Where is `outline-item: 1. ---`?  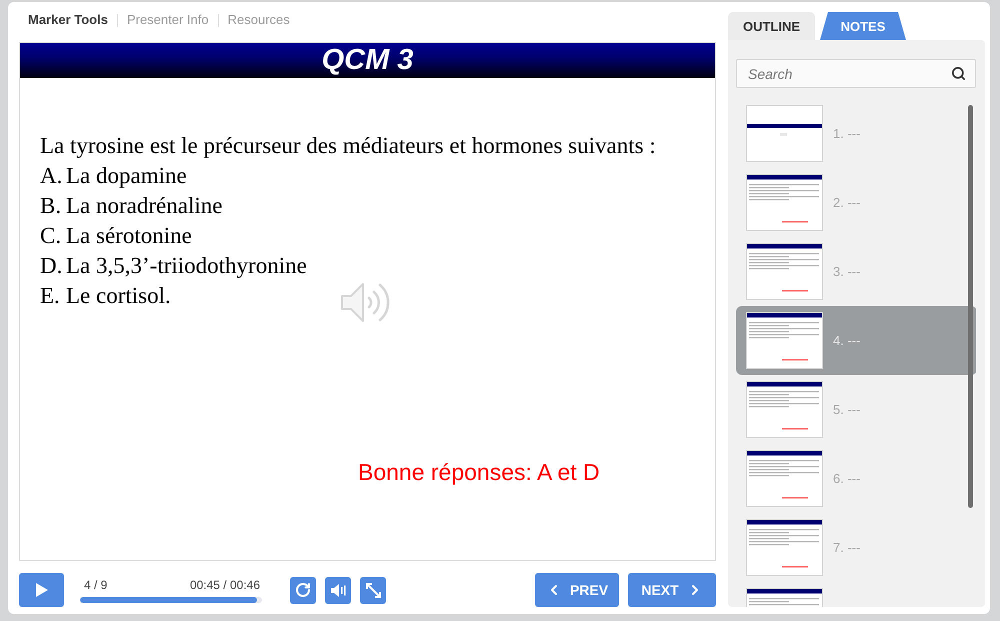 outline-item: 1. --- is located at coordinates (856, 133).